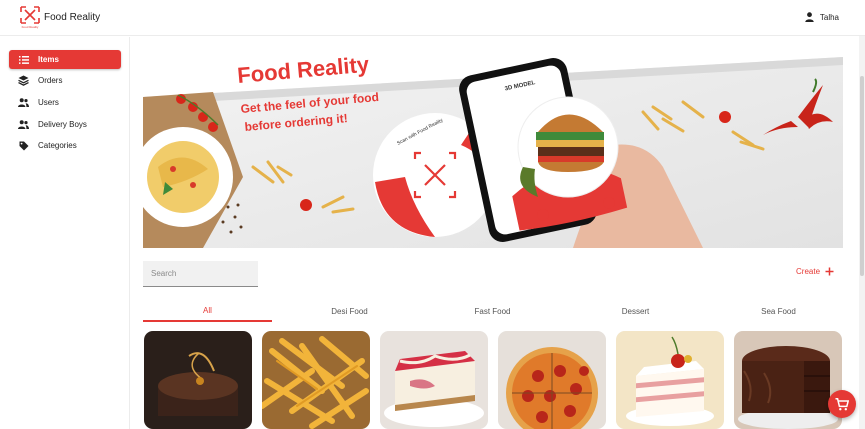  What do you see at coordinates (349, 311) in the screenshot?
I see `tab-desi-food: Desi Food` at bounding box center [349, 311].